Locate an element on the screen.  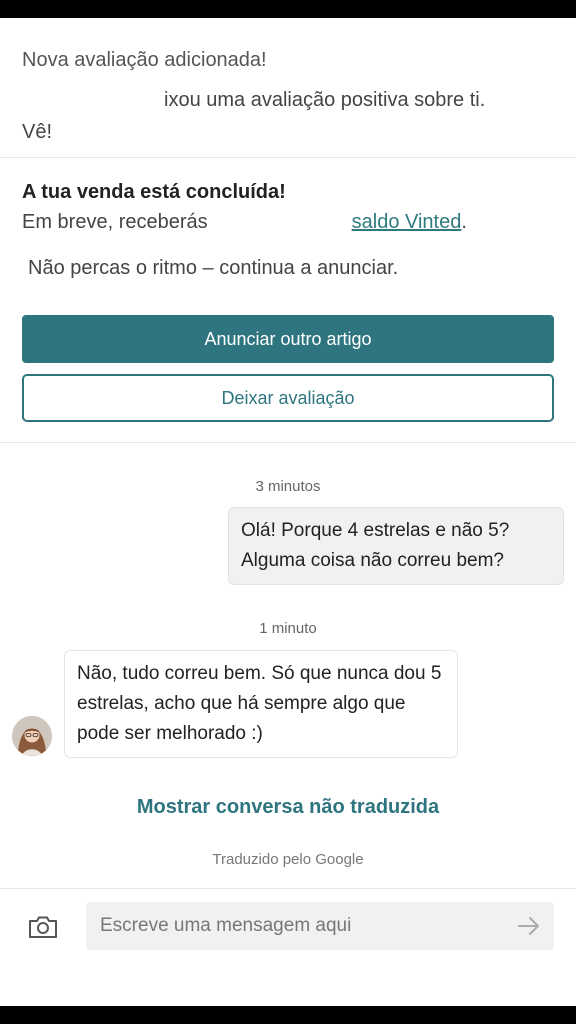
sale-text: Em breve, receberás saldo Vinted. is located at coordinates (288, 222).